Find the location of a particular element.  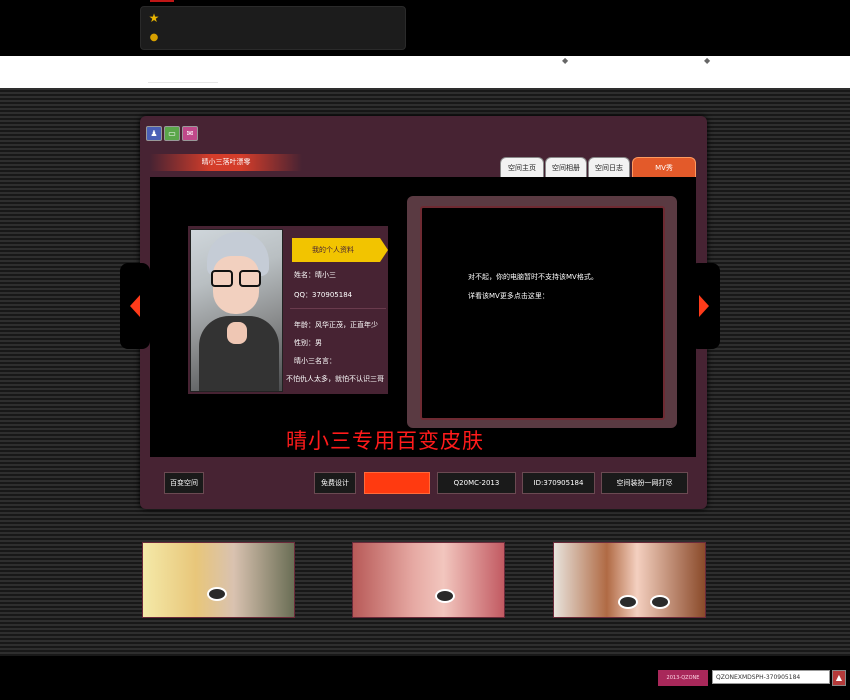

profile-motto-title: 晴小三名言： is located at coordinates (315, 361).